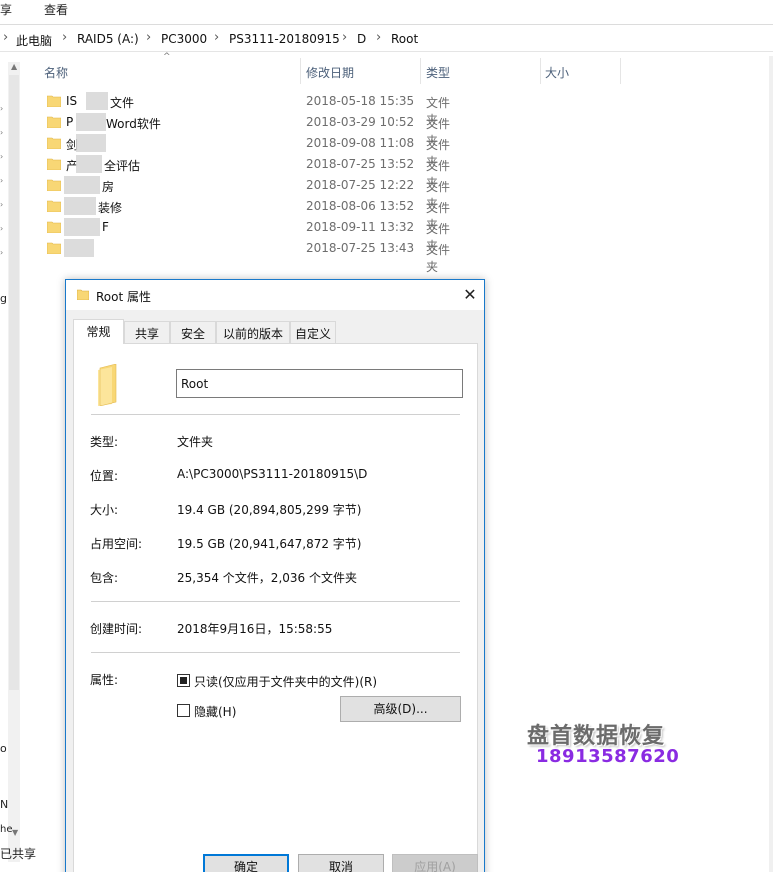 The height and width of the screenshot is (872, 773). I want to click on tab-sharing: 共享, so click(147, 332).